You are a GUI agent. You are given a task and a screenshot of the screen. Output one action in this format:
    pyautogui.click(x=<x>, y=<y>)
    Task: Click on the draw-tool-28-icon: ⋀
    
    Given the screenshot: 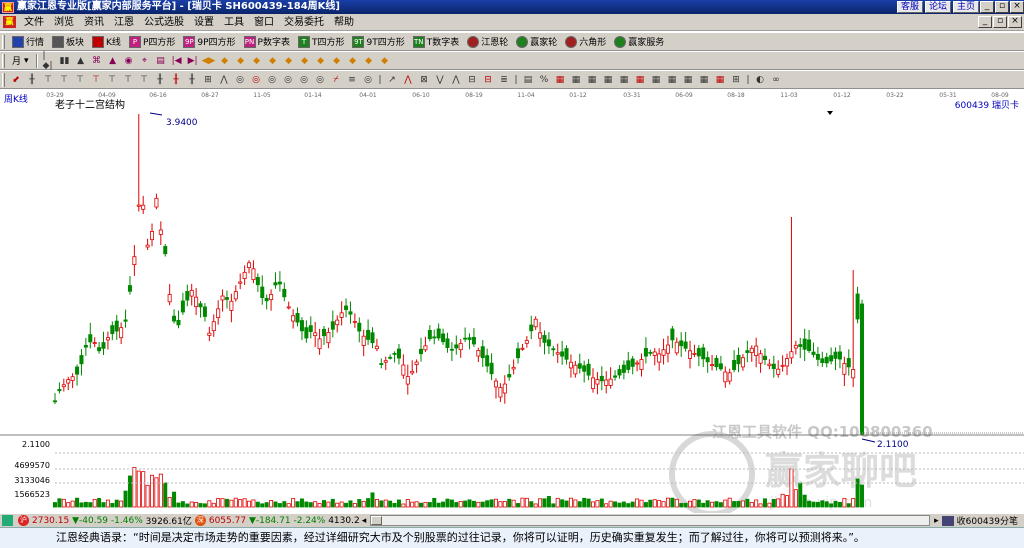 What is the action you would take?
    pyautogui.click(x=456, y=80)
    